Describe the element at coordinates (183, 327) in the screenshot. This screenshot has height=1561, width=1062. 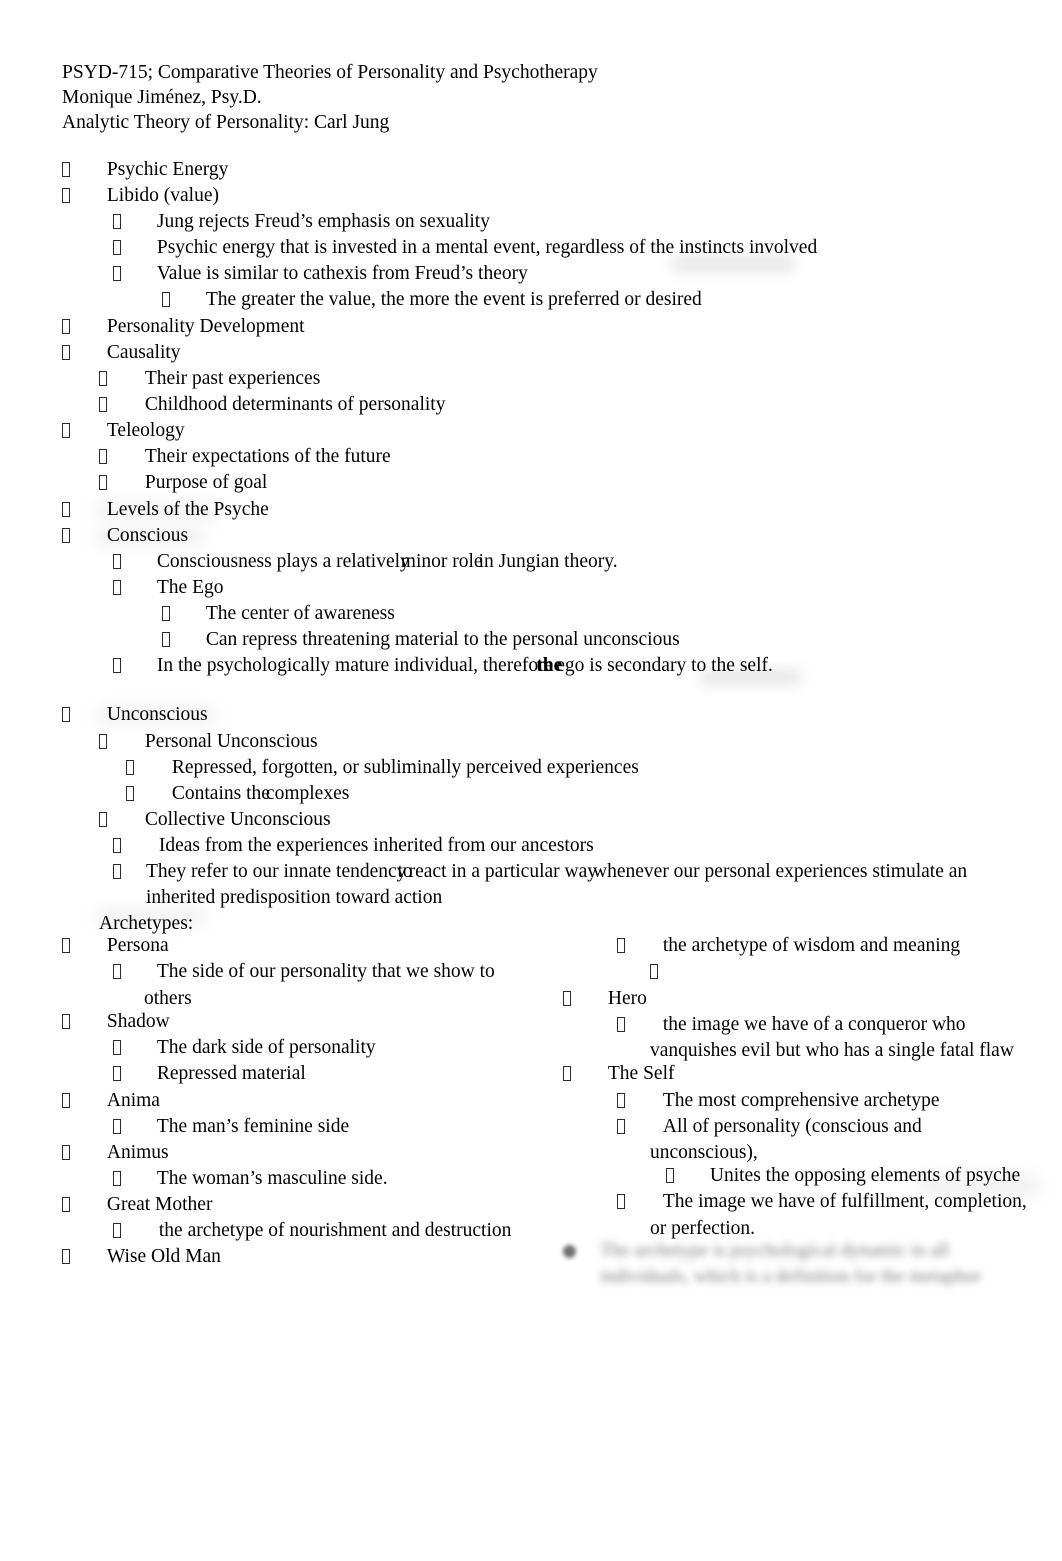
I see `list-item: Personality Development` at that location.